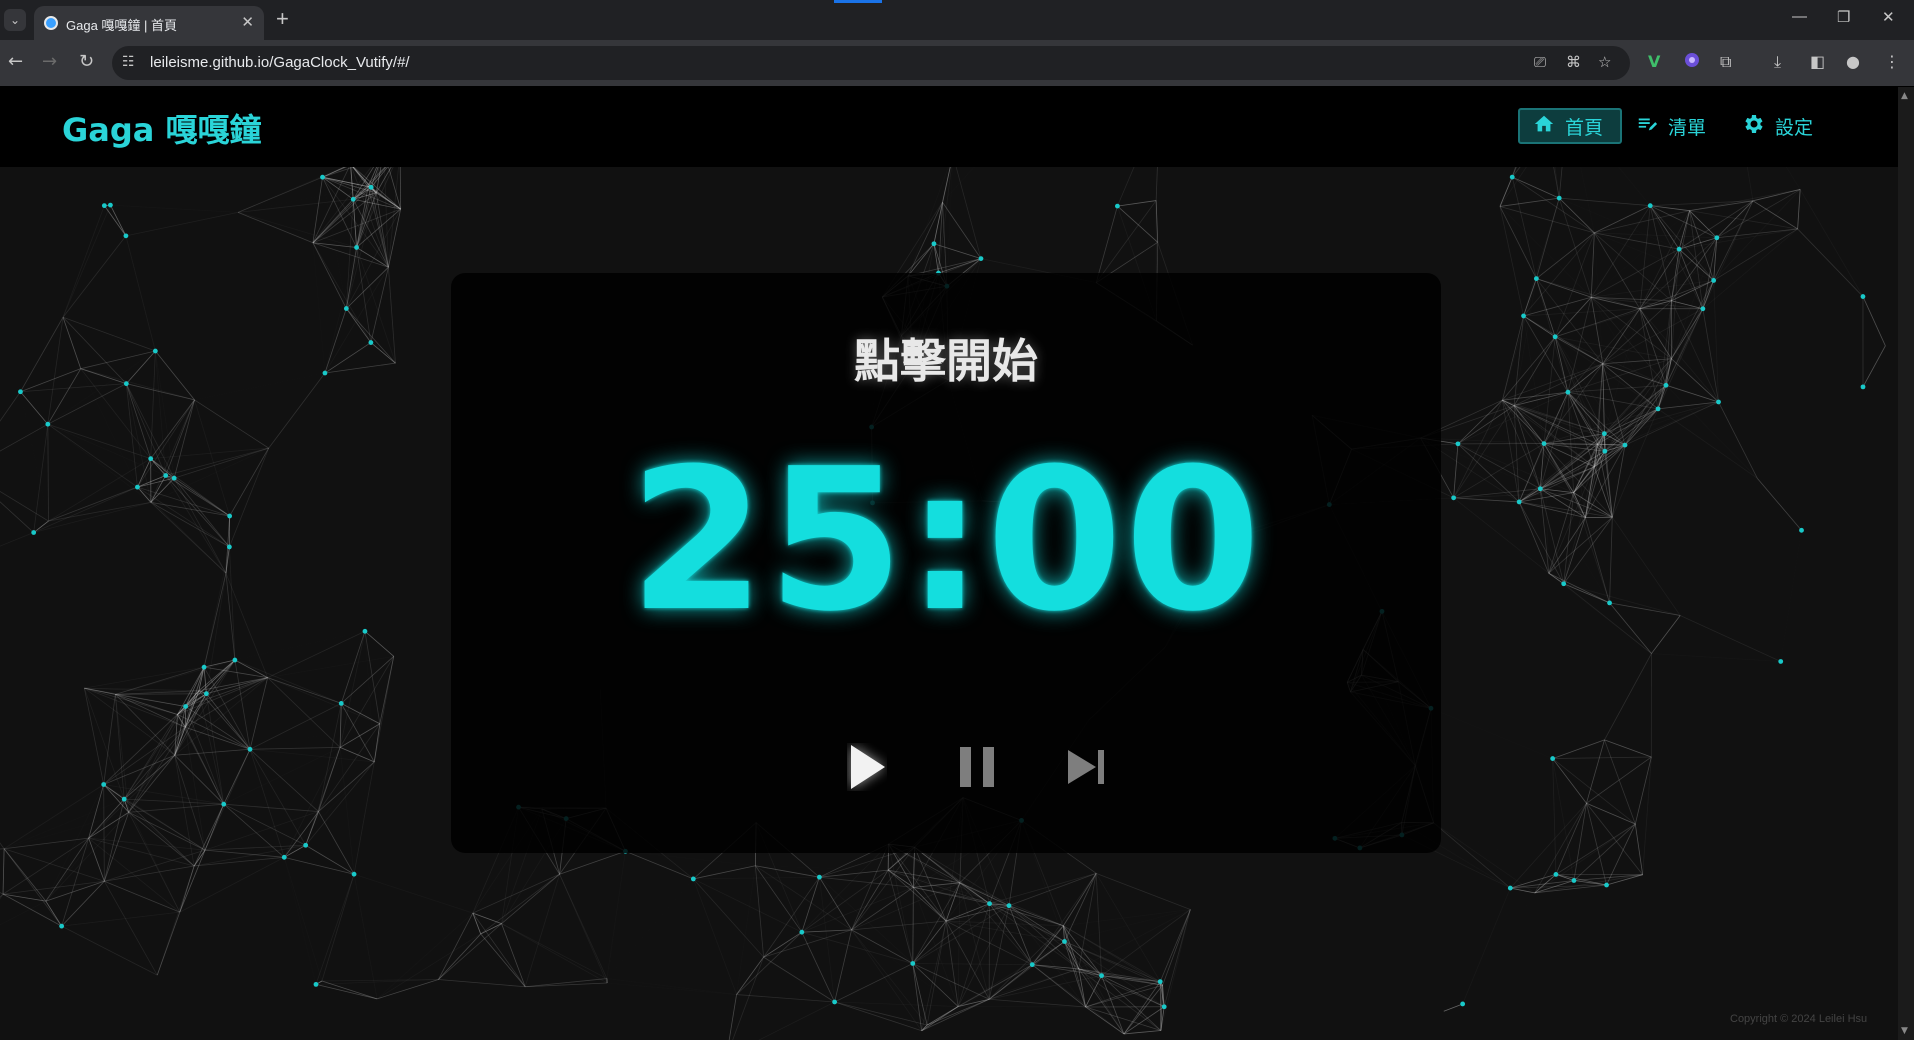  What do you see at coordinates (15, 61) in the screenshot?
I see `back-icon: ←` at bounding box center [15, 61].